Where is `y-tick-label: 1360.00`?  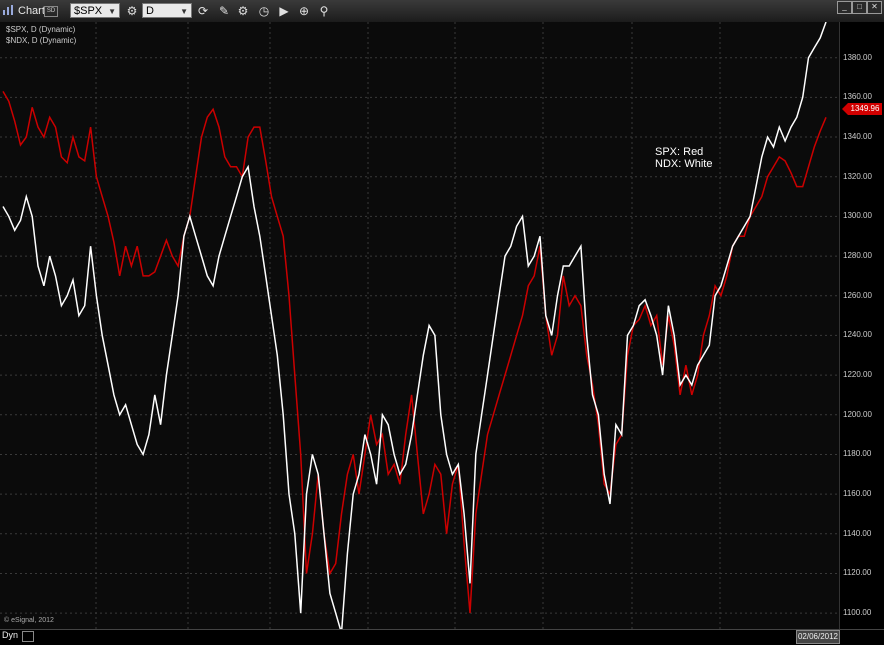 y-tick-label: 1360.00 is located at coordinates (857, 97).